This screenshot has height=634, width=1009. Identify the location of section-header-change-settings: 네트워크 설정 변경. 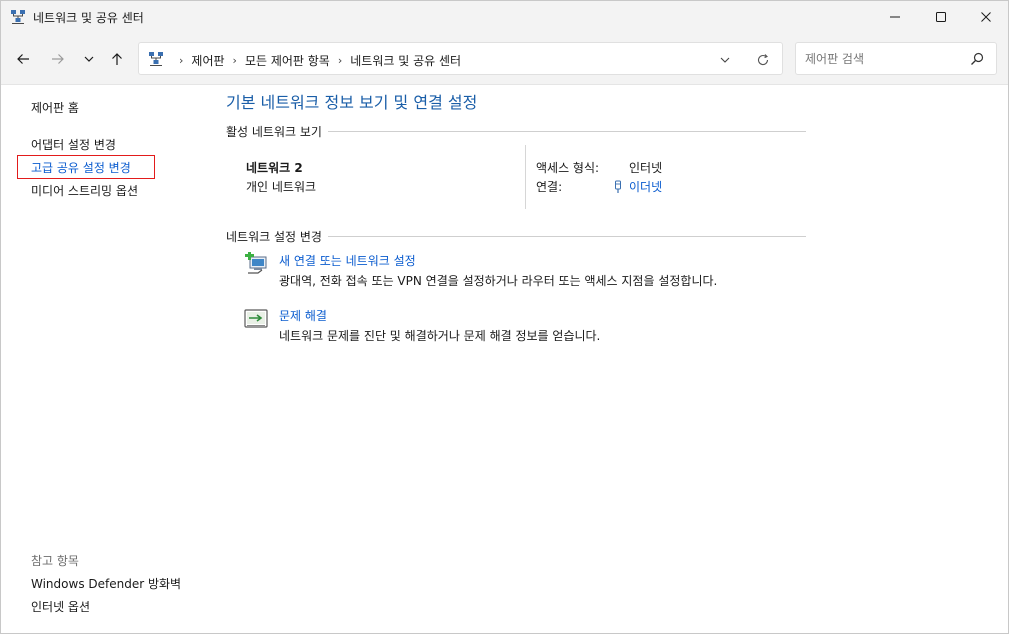
(516, 236).